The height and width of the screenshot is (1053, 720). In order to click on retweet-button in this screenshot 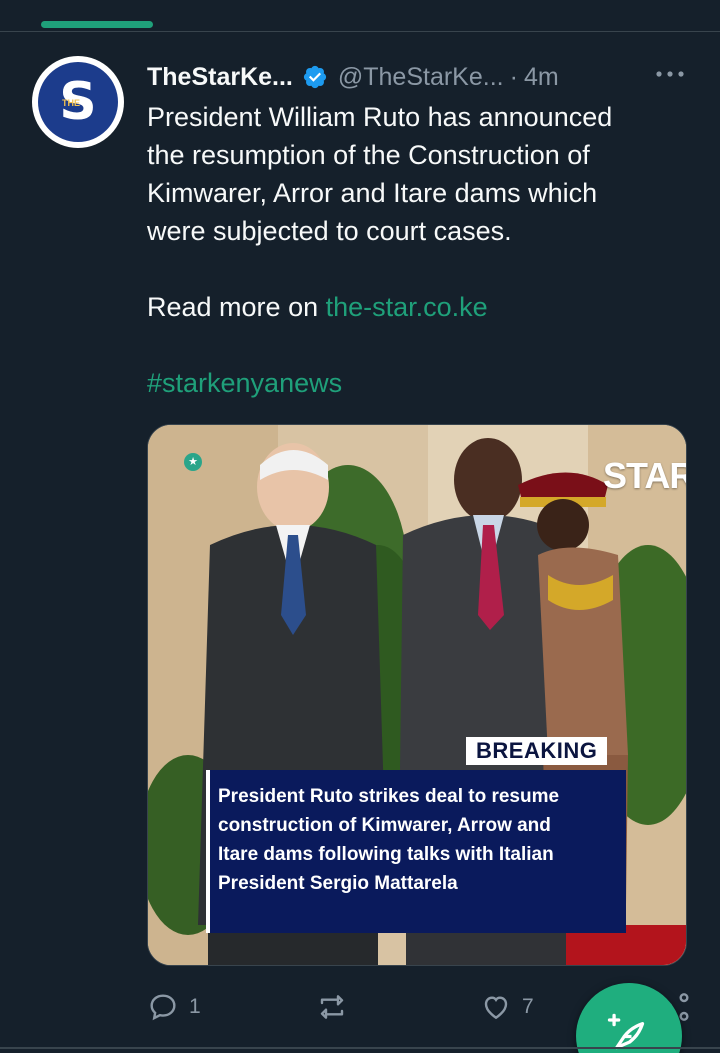, I will do `click(332, 1007)`.